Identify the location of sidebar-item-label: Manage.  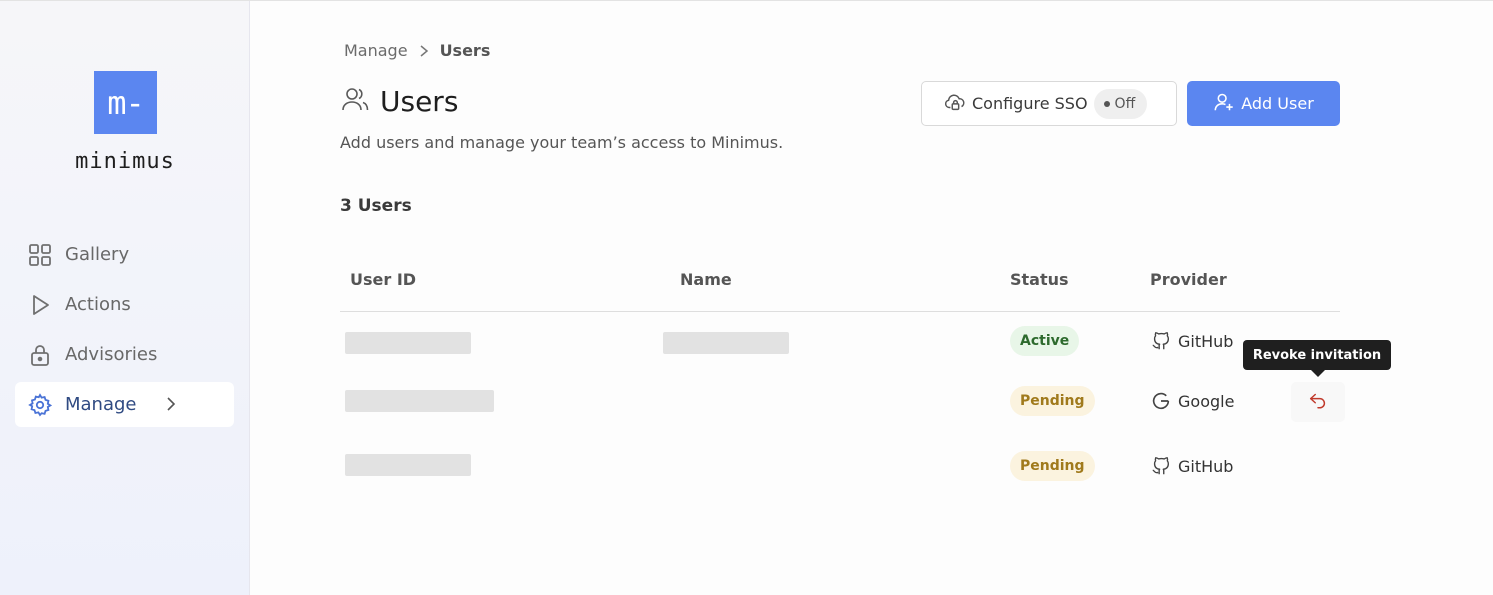
(101, 404).